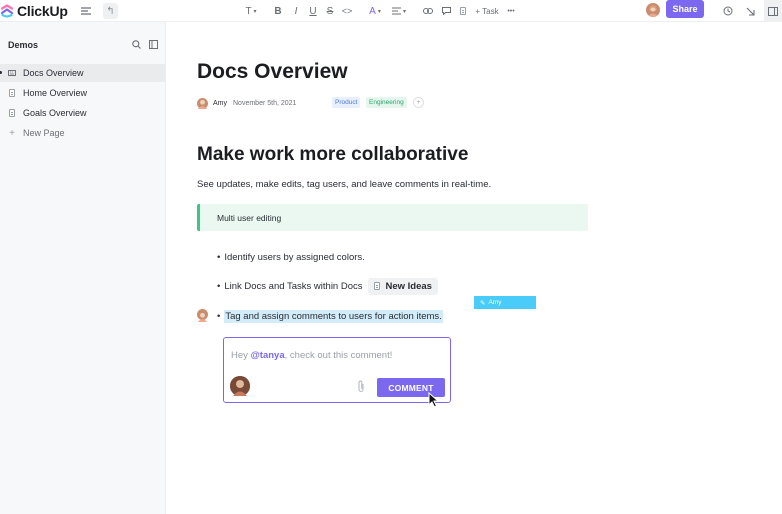 The height and width of the screenshot is (514, 782). I want to click on text-format-icon: T, so click(248, 11).